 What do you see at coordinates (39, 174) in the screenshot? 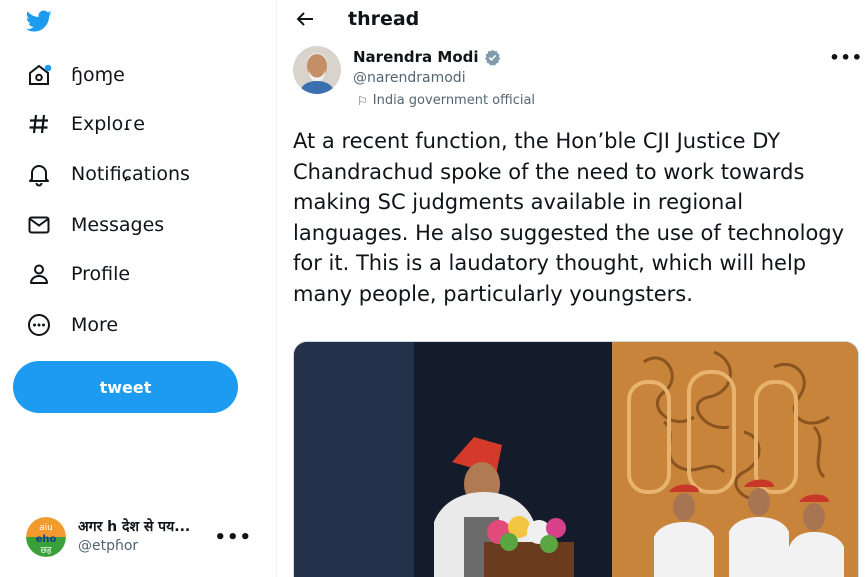
I see `bell-icon` at bounding box center [39, 174].